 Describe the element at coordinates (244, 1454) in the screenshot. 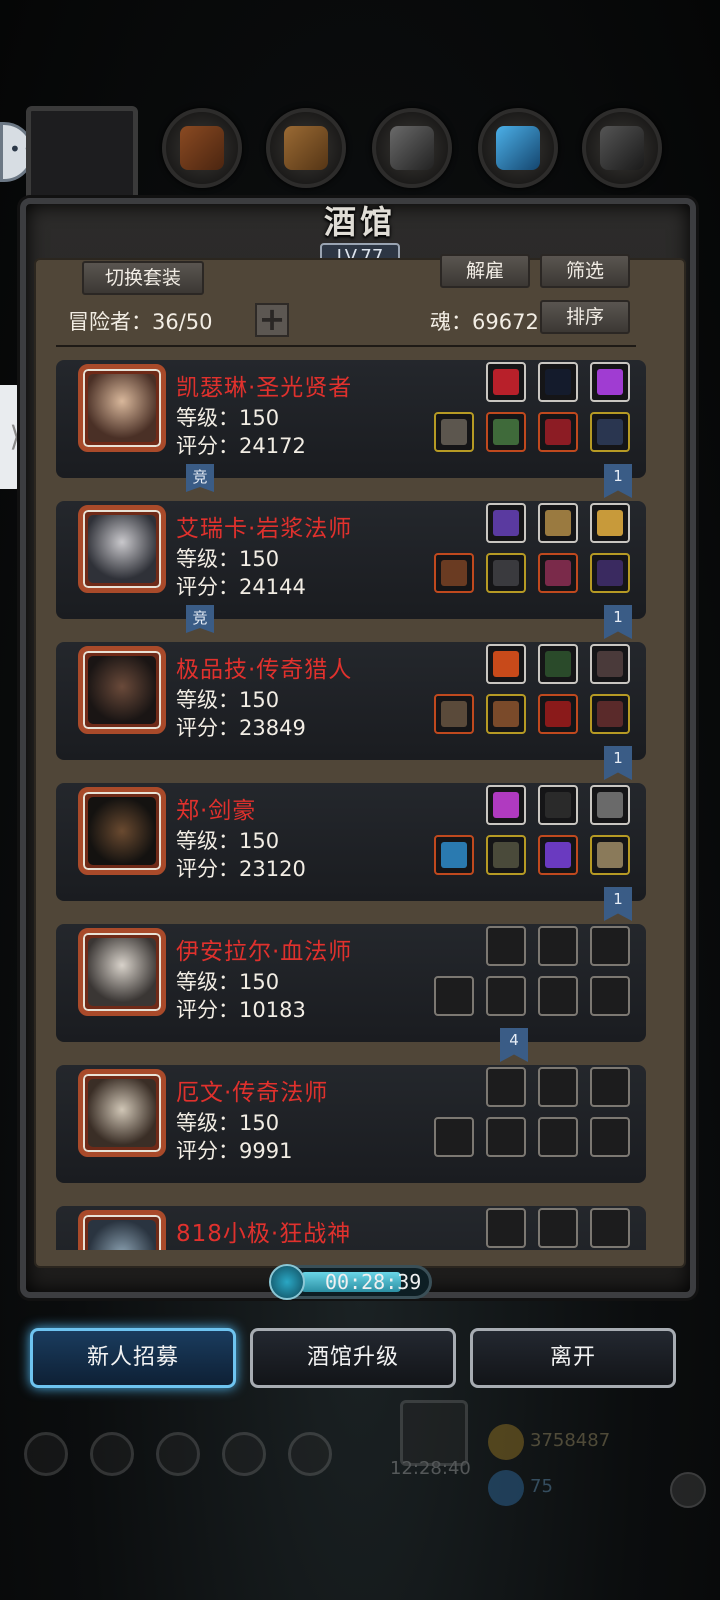

I see `mail-icon` at that location.